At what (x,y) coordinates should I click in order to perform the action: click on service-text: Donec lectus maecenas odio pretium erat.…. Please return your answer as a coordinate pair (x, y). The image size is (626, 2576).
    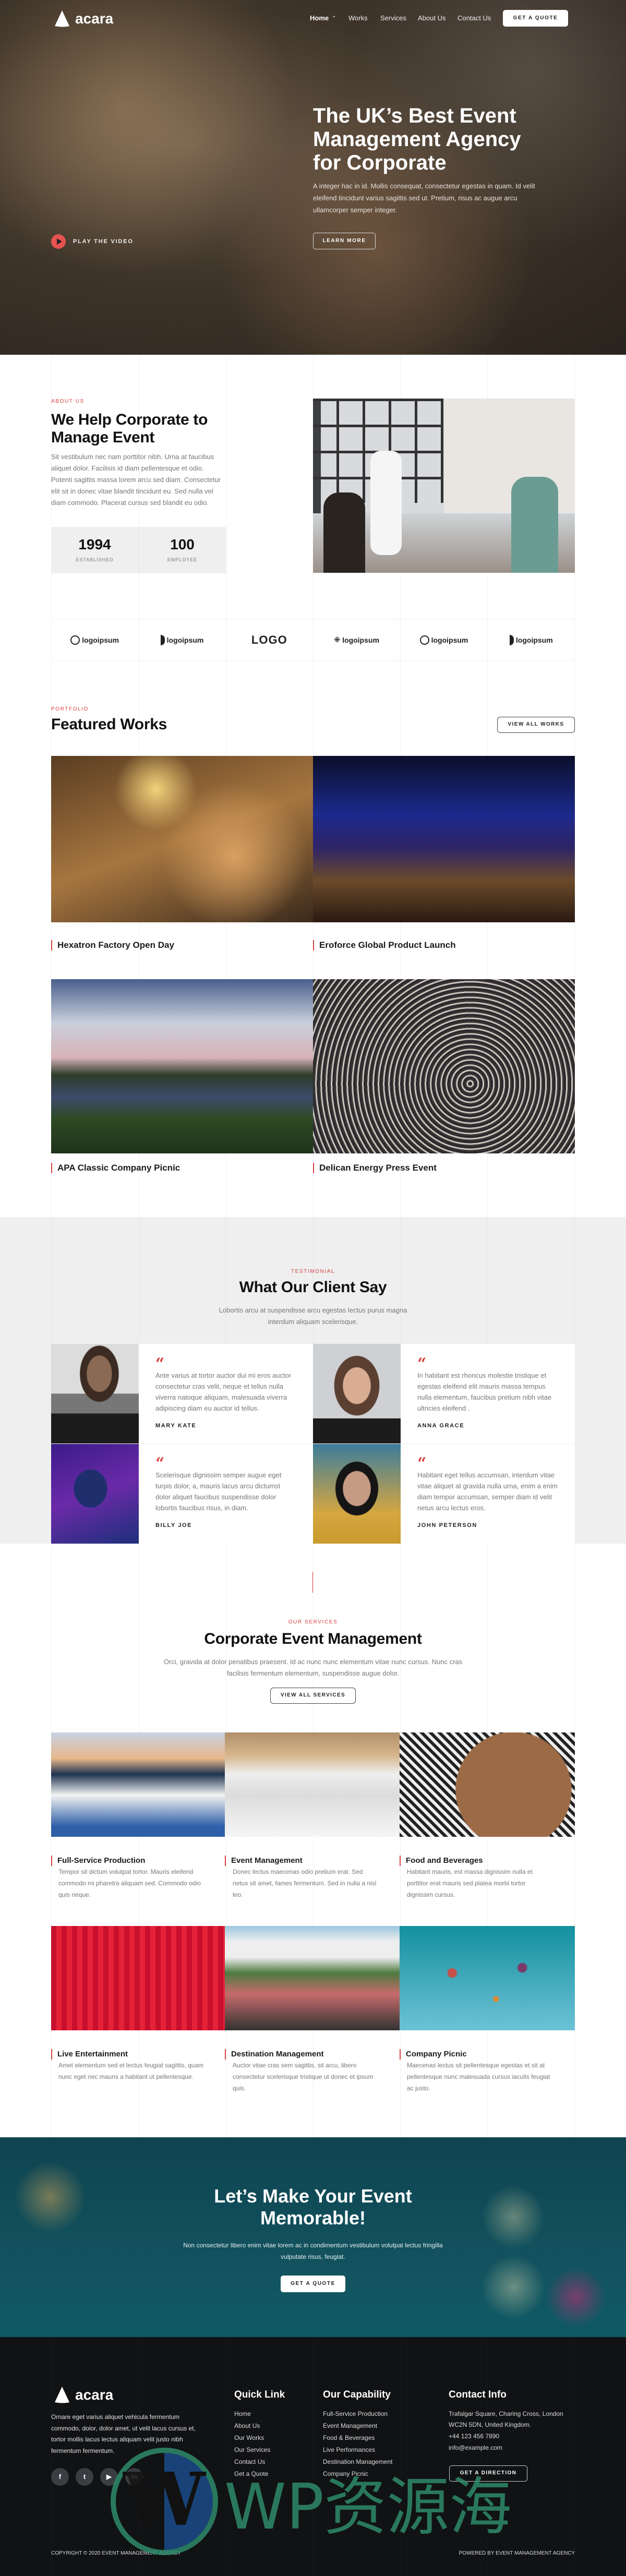
    Looking at the image, I should click on (305, 1883).